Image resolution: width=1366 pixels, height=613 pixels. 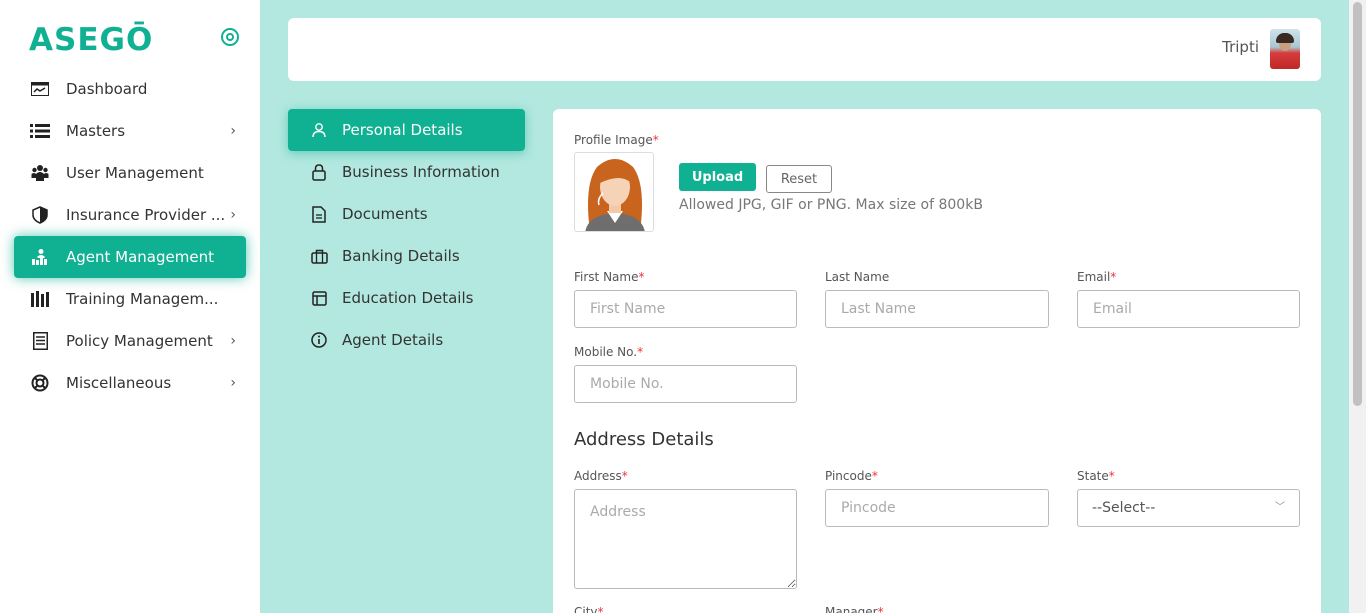 I want to click on sidebar-item-label: Miscellaneous, so click(x=119, y=383).